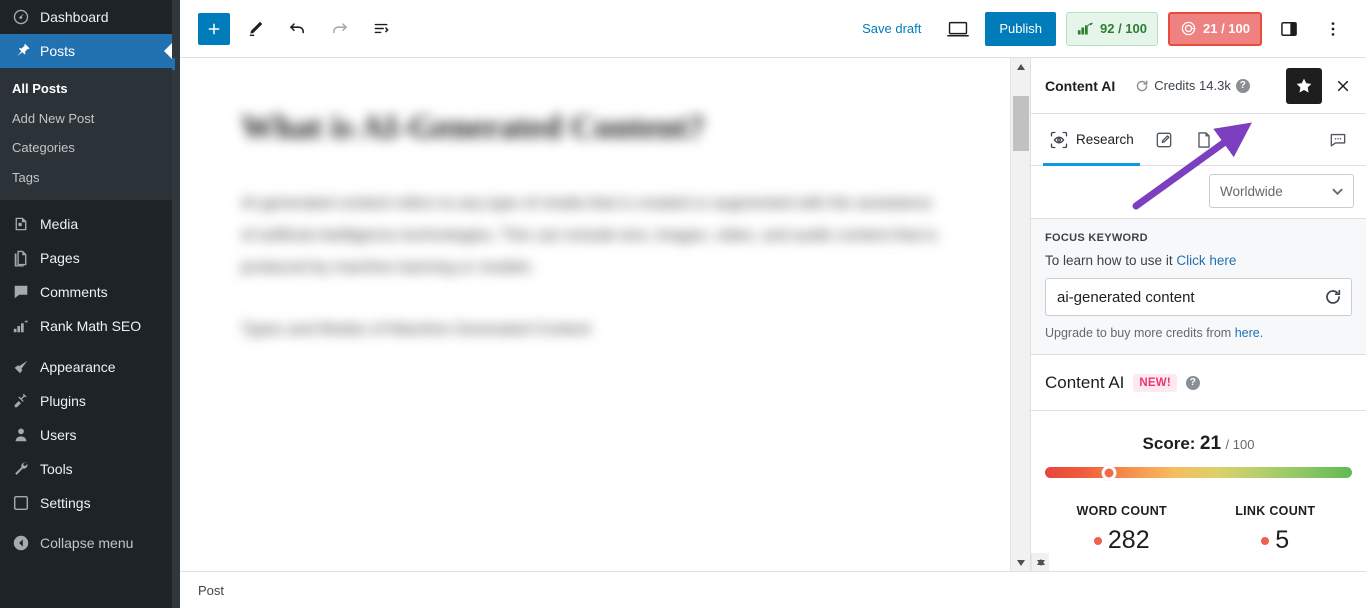 This screenshot has height=608, width=1366. Describe the element at coordinates (591, 128) in the screenshot. I see `post-title: What is AI-Generated Content?` at that location.